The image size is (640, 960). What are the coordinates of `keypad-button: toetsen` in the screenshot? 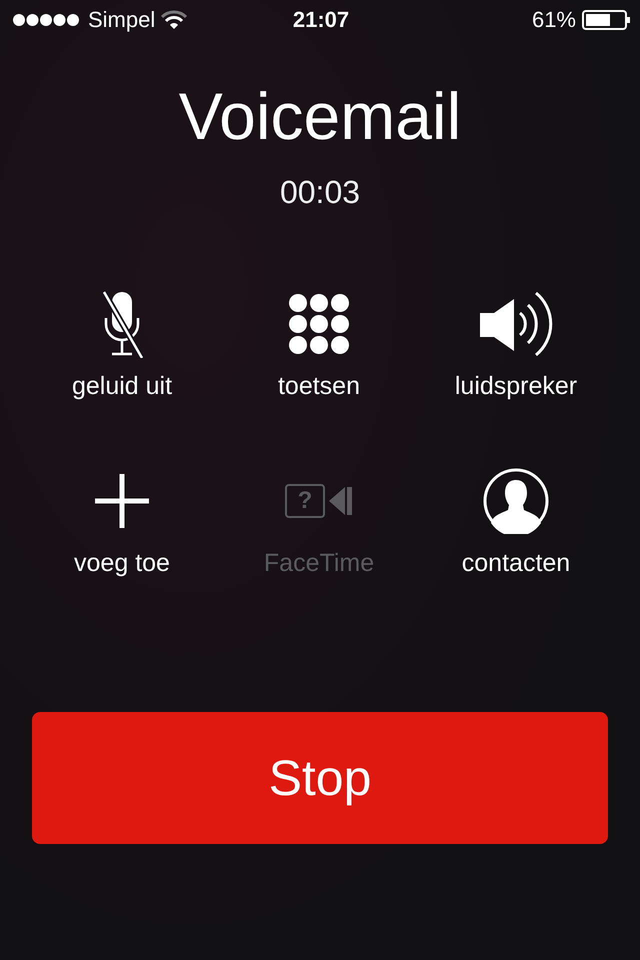 It's located at (319, 338).